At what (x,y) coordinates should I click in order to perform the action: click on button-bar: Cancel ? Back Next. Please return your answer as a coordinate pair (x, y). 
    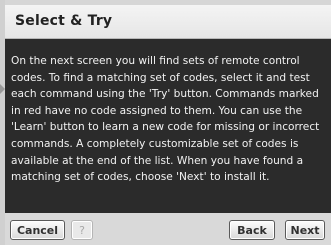
    Looking at the image, I should click on (168, 229).